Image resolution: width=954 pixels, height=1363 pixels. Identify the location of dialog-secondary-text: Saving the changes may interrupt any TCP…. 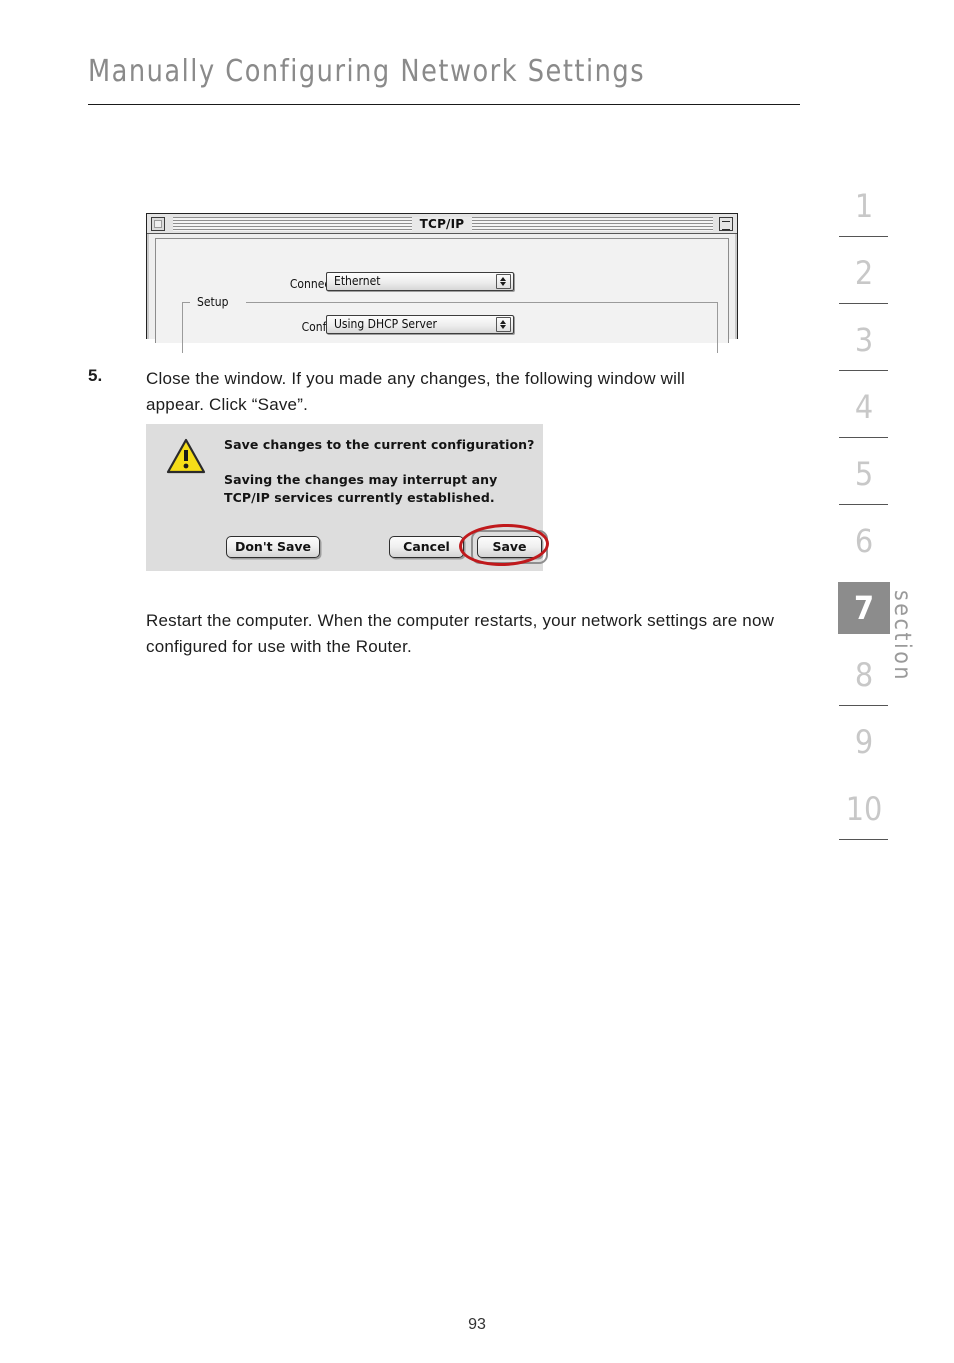
(361, 488).